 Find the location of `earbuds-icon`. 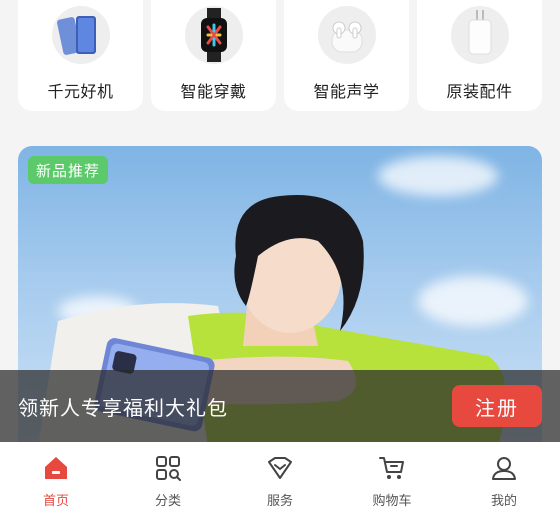

earbuds-icon is located at coordinates (346, 35).